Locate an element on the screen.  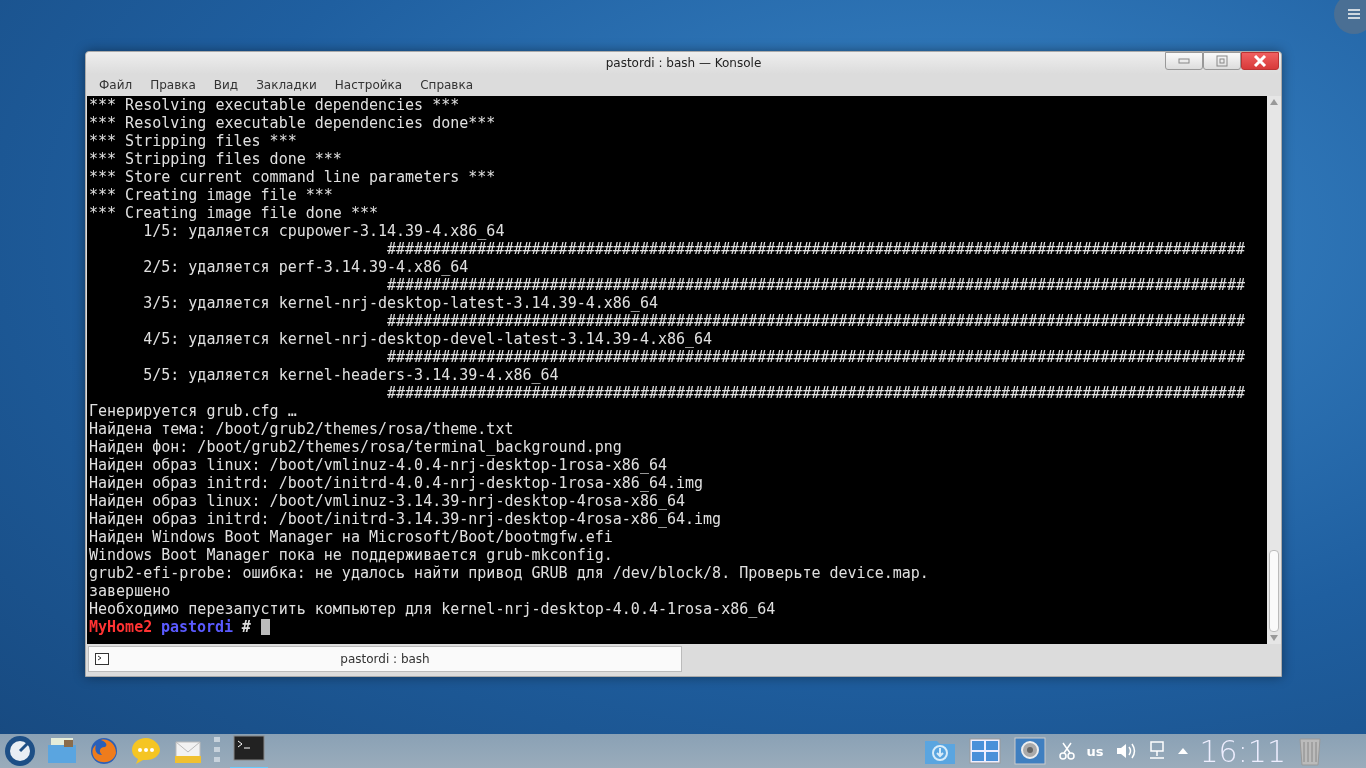
terminal-line: 4/5: удаляется kernel-nrj-desktop-devel-latest-3.14.39-4.x86_64 is located at coordinates (428, 339).